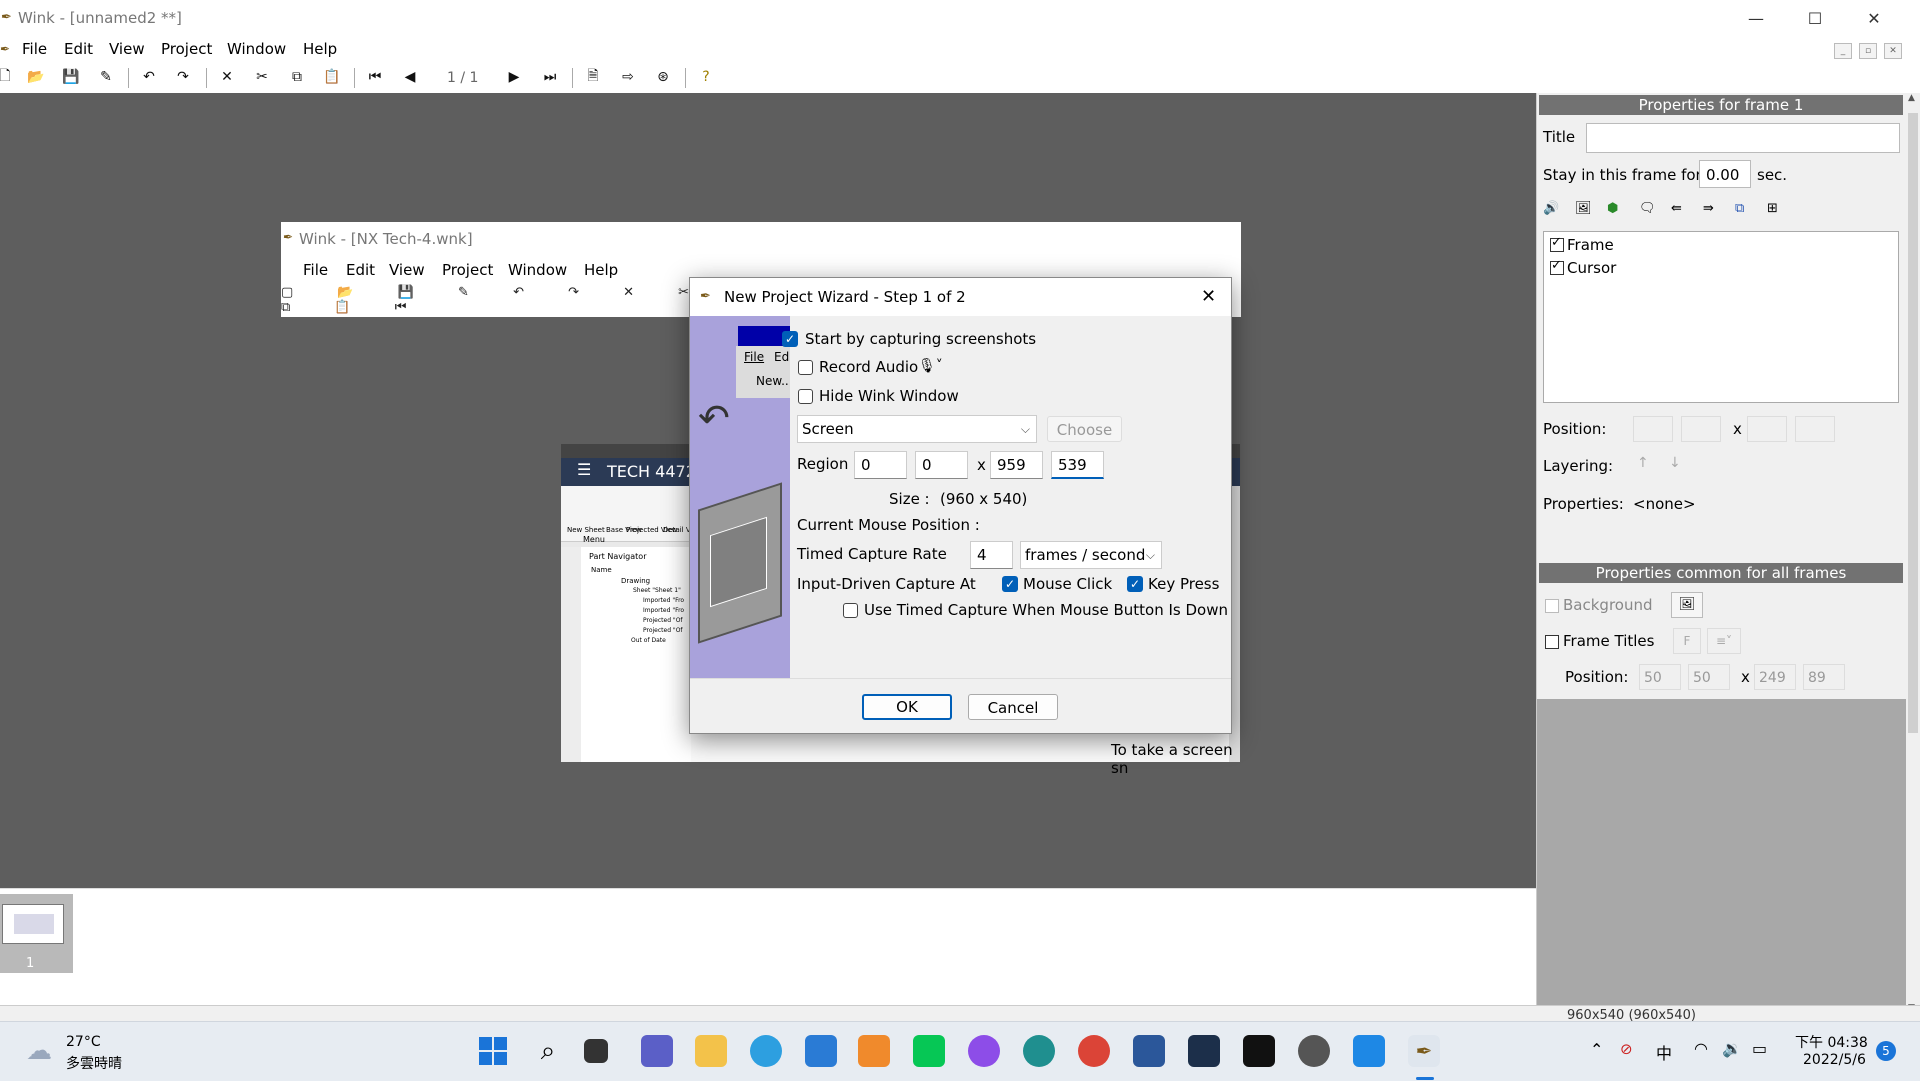 The width and height of the screenshot is (1920, 1081). I want to click on tray-security-icon: ⊘, so click(1626, 1049).